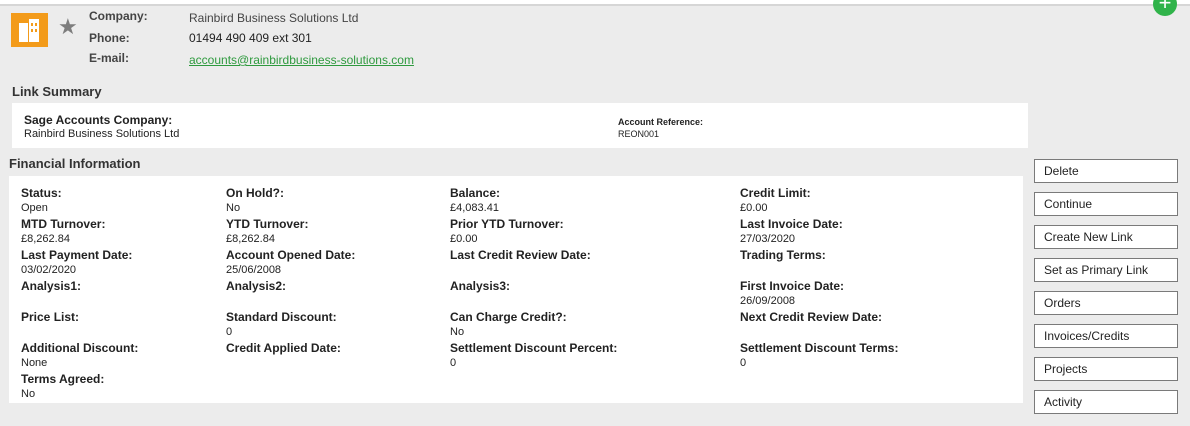 Image resolution: width=1190 pixels, height=426 pixels. Describe the element at coordinates (51, 286) in the screenshot. I see `analysis1-label: Analysis1:` at that location.